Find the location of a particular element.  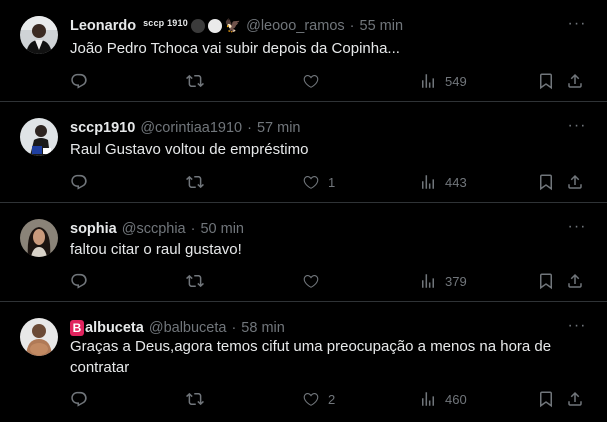

post-text: faltou citar o raul gustavo! is located at coordinates (156, 249).